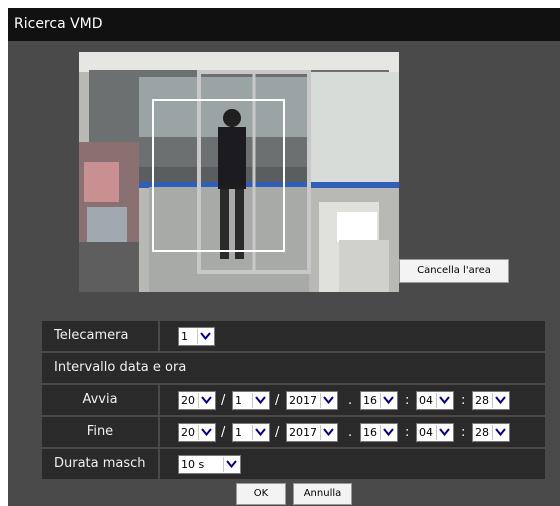 The image size is (560, 506). What do you see at coordinates (379, 432) in the screenshot?
I see `end-hour-select: 16` at bounding box center [379, 432].